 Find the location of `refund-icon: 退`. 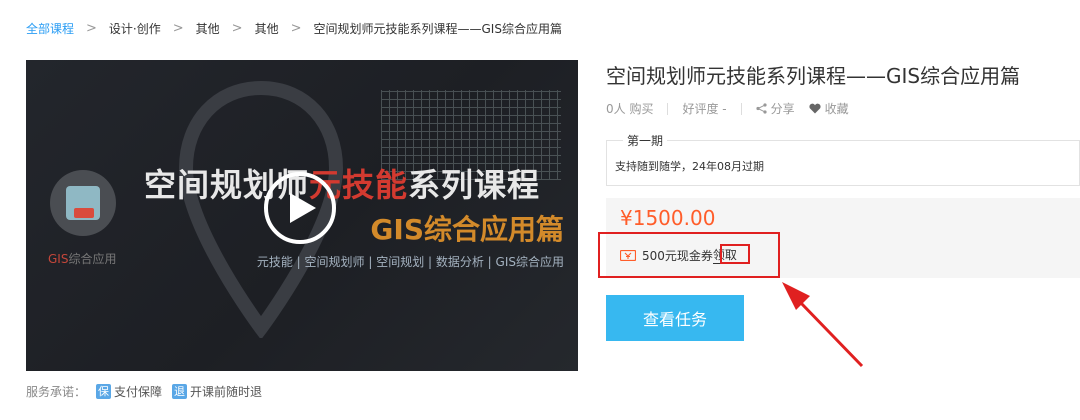

refund-icon: 退 is located at coordinates (180, 391).